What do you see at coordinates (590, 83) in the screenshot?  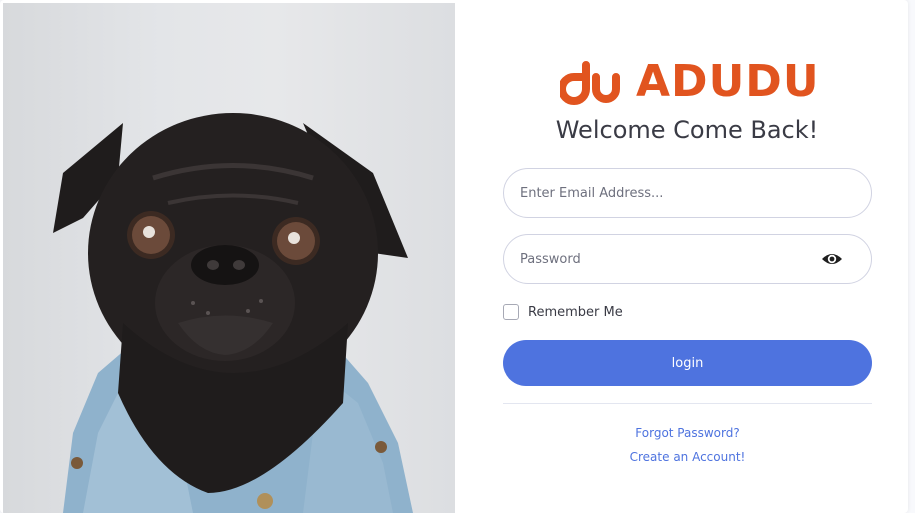 I see `adudu-logo-icon` at bounding box center [590, 83].